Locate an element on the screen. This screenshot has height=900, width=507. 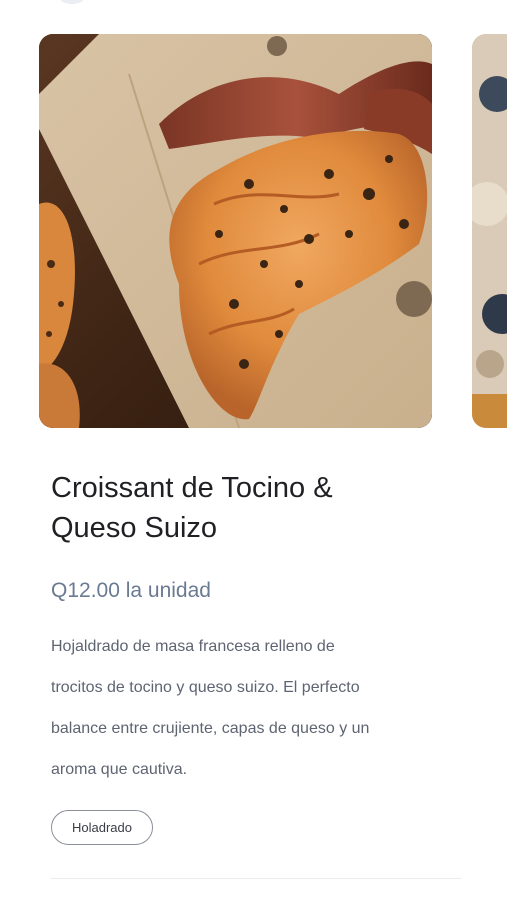
top-indicator is located at coordinates (72, 2).